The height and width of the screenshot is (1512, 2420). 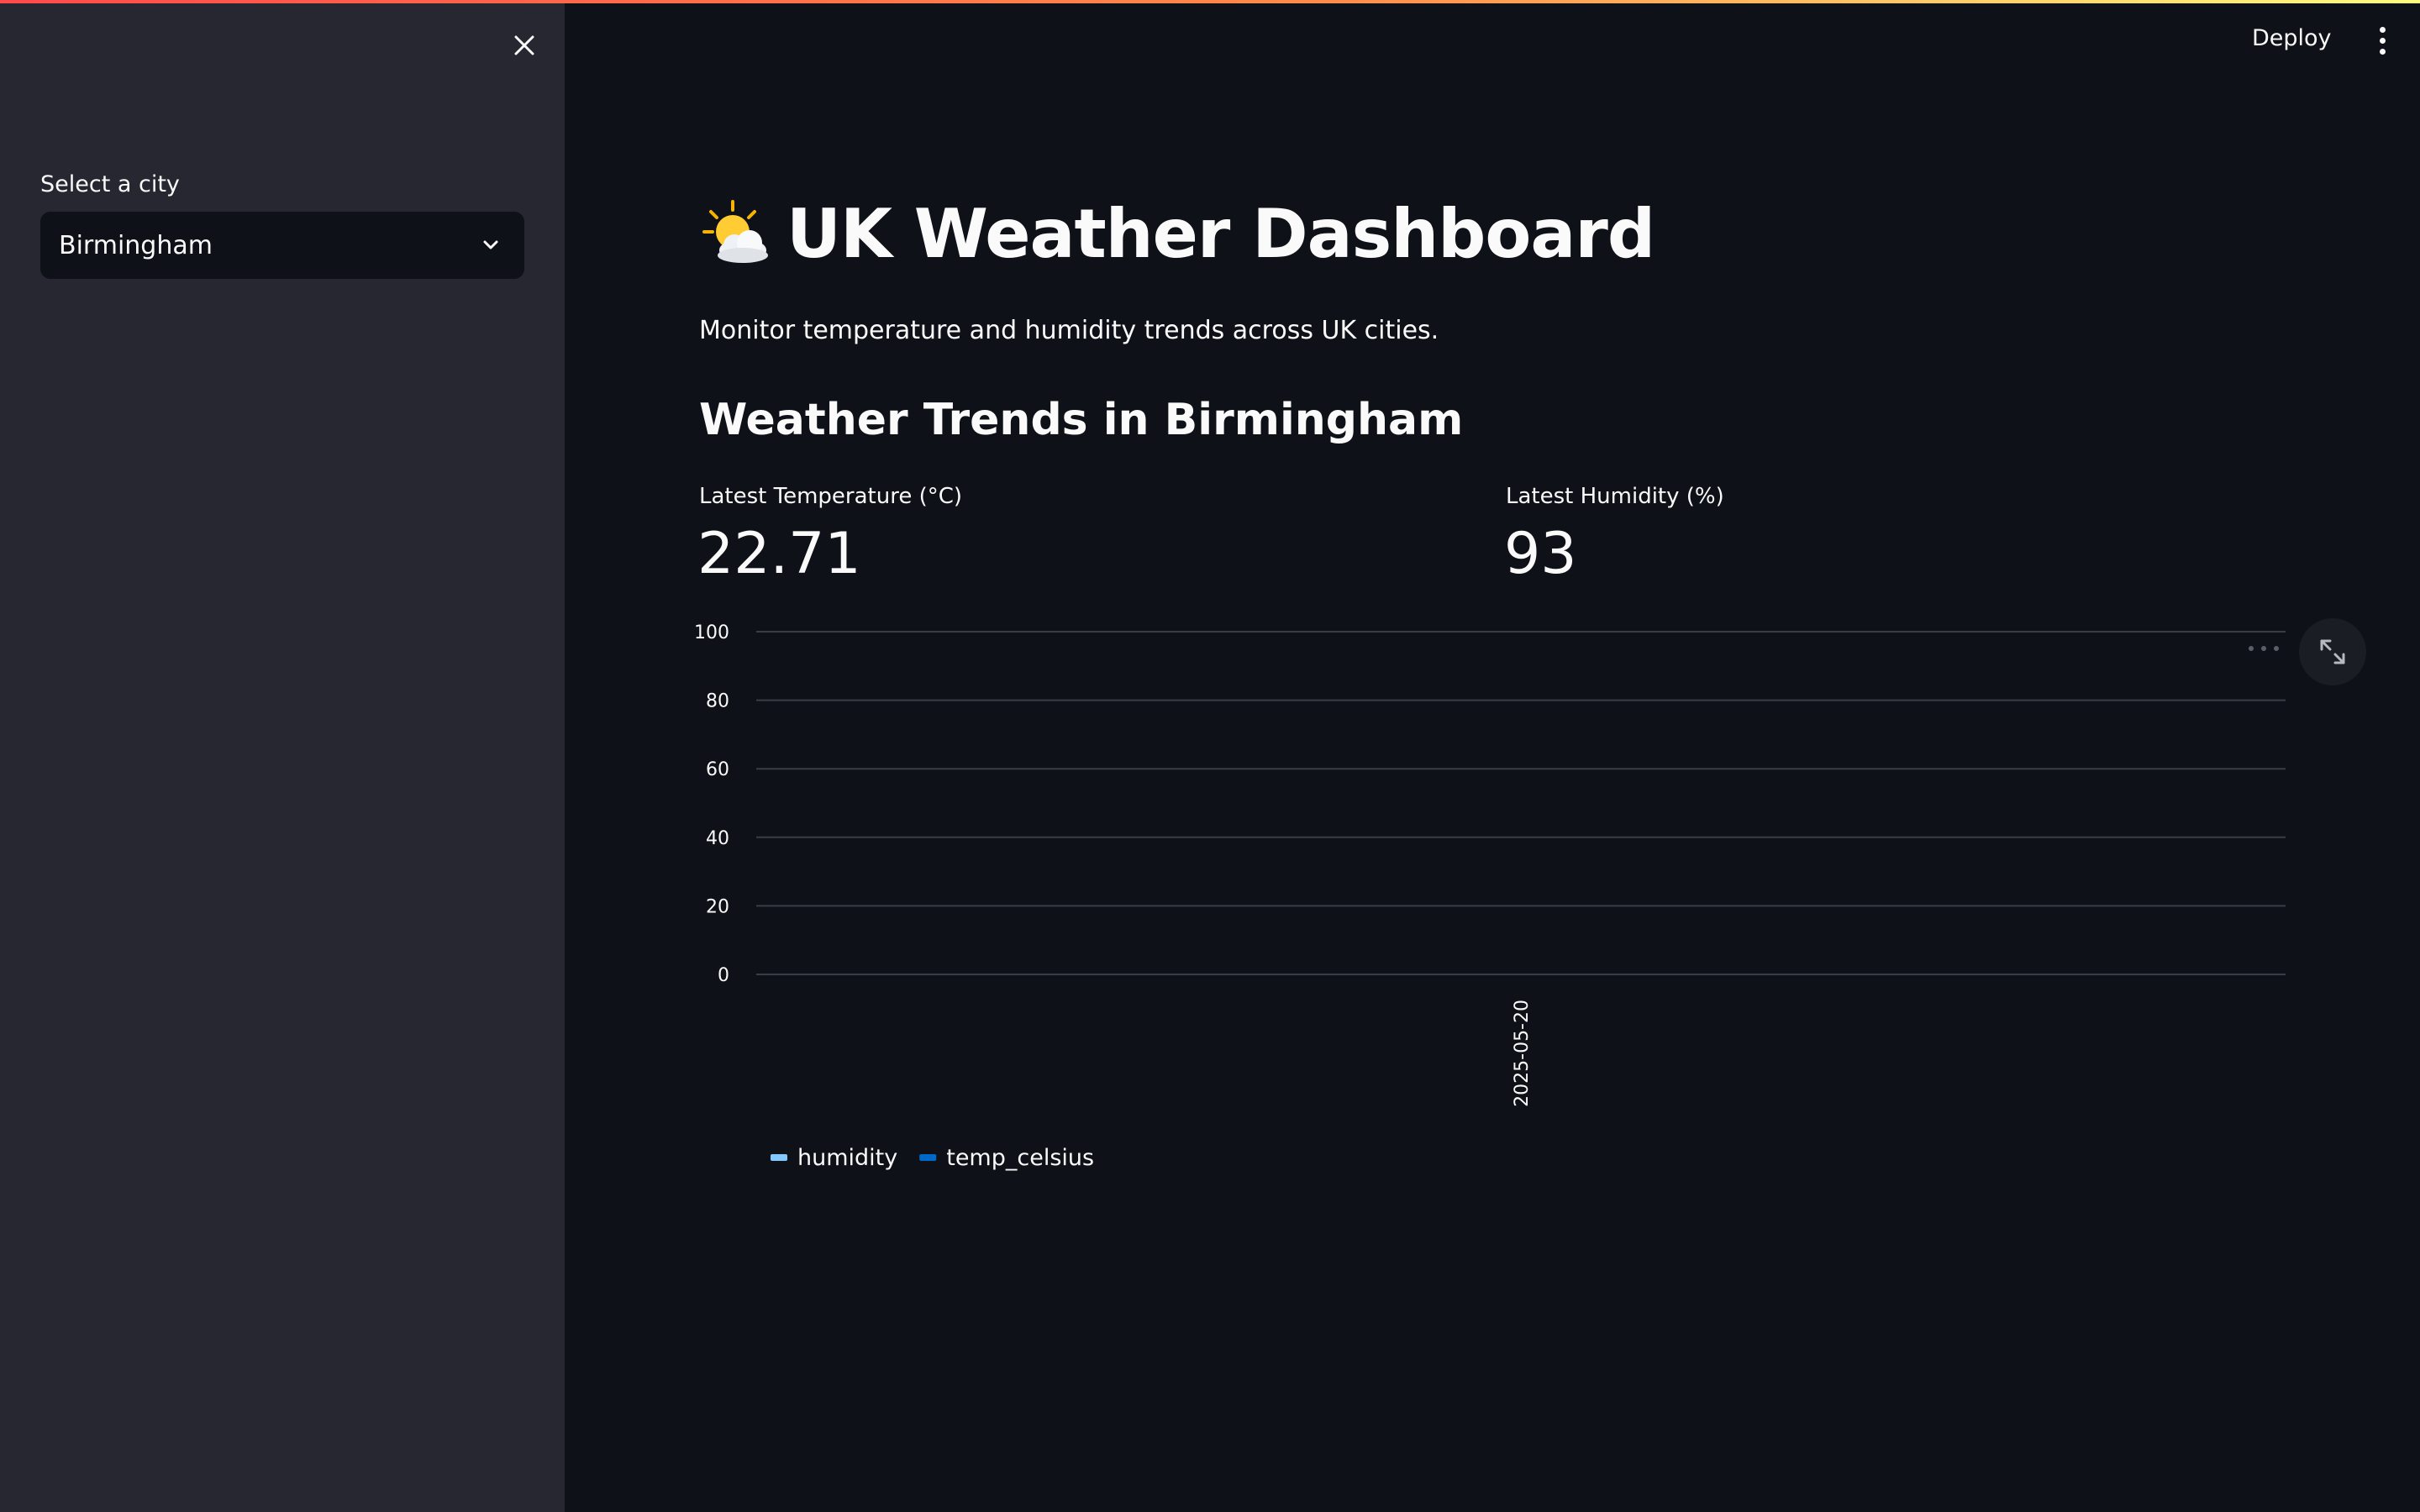 I want to click on legend-label-humidity: humidity, so click(x=847, y=1158).